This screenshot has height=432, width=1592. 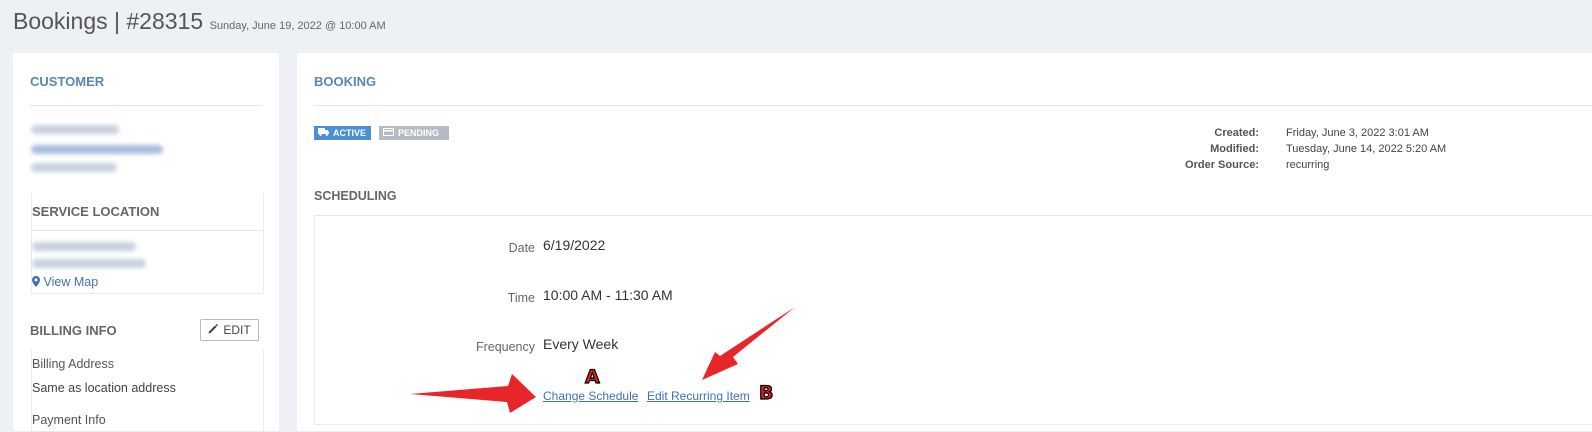 What do you see at coordinates (592, 376) in the screenshot?
I see `annotation-marker-a: A` at bounding box center [592, 376].